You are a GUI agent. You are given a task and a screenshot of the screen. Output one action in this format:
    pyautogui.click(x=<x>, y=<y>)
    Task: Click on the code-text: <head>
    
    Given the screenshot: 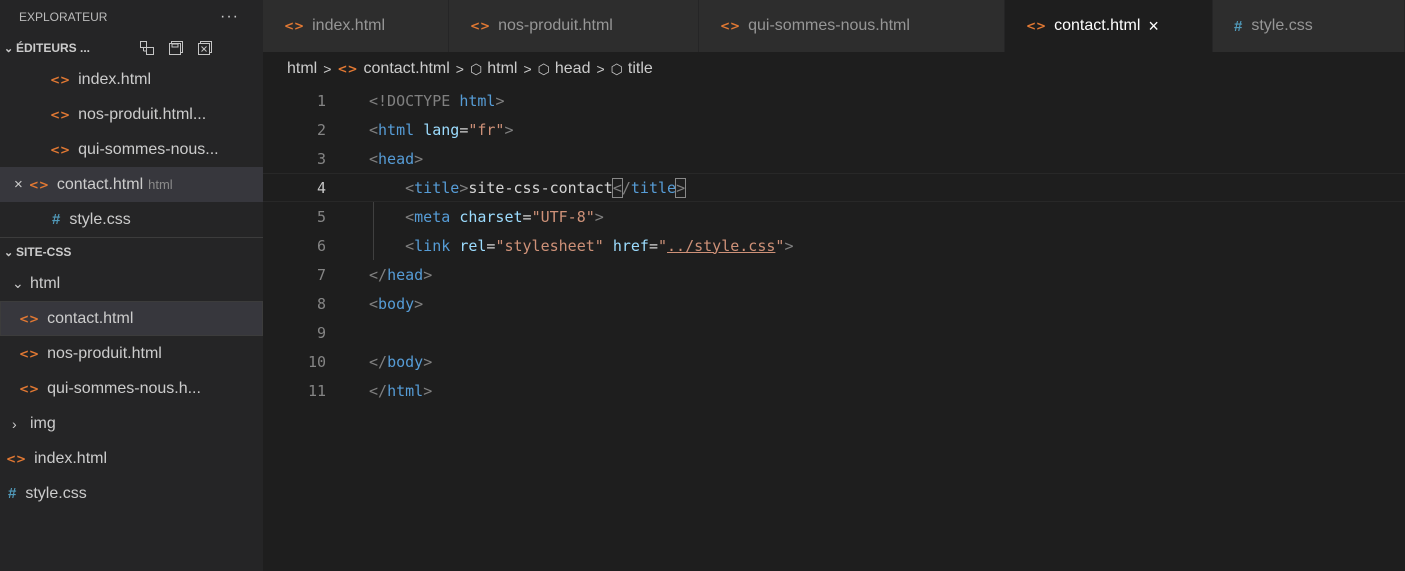 What is the action you would take?
    pyautogui.click(x=396, y=158)
    